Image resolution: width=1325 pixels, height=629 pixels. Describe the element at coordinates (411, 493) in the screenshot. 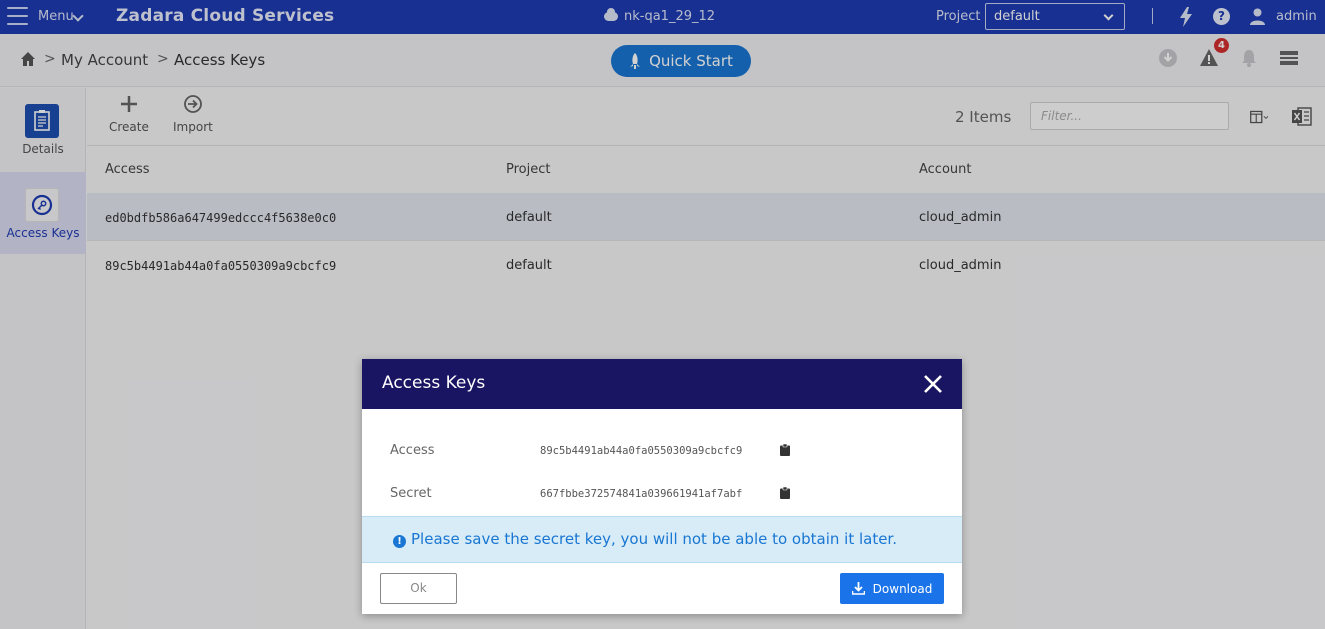

I see `secret-label: Secret` at that location.